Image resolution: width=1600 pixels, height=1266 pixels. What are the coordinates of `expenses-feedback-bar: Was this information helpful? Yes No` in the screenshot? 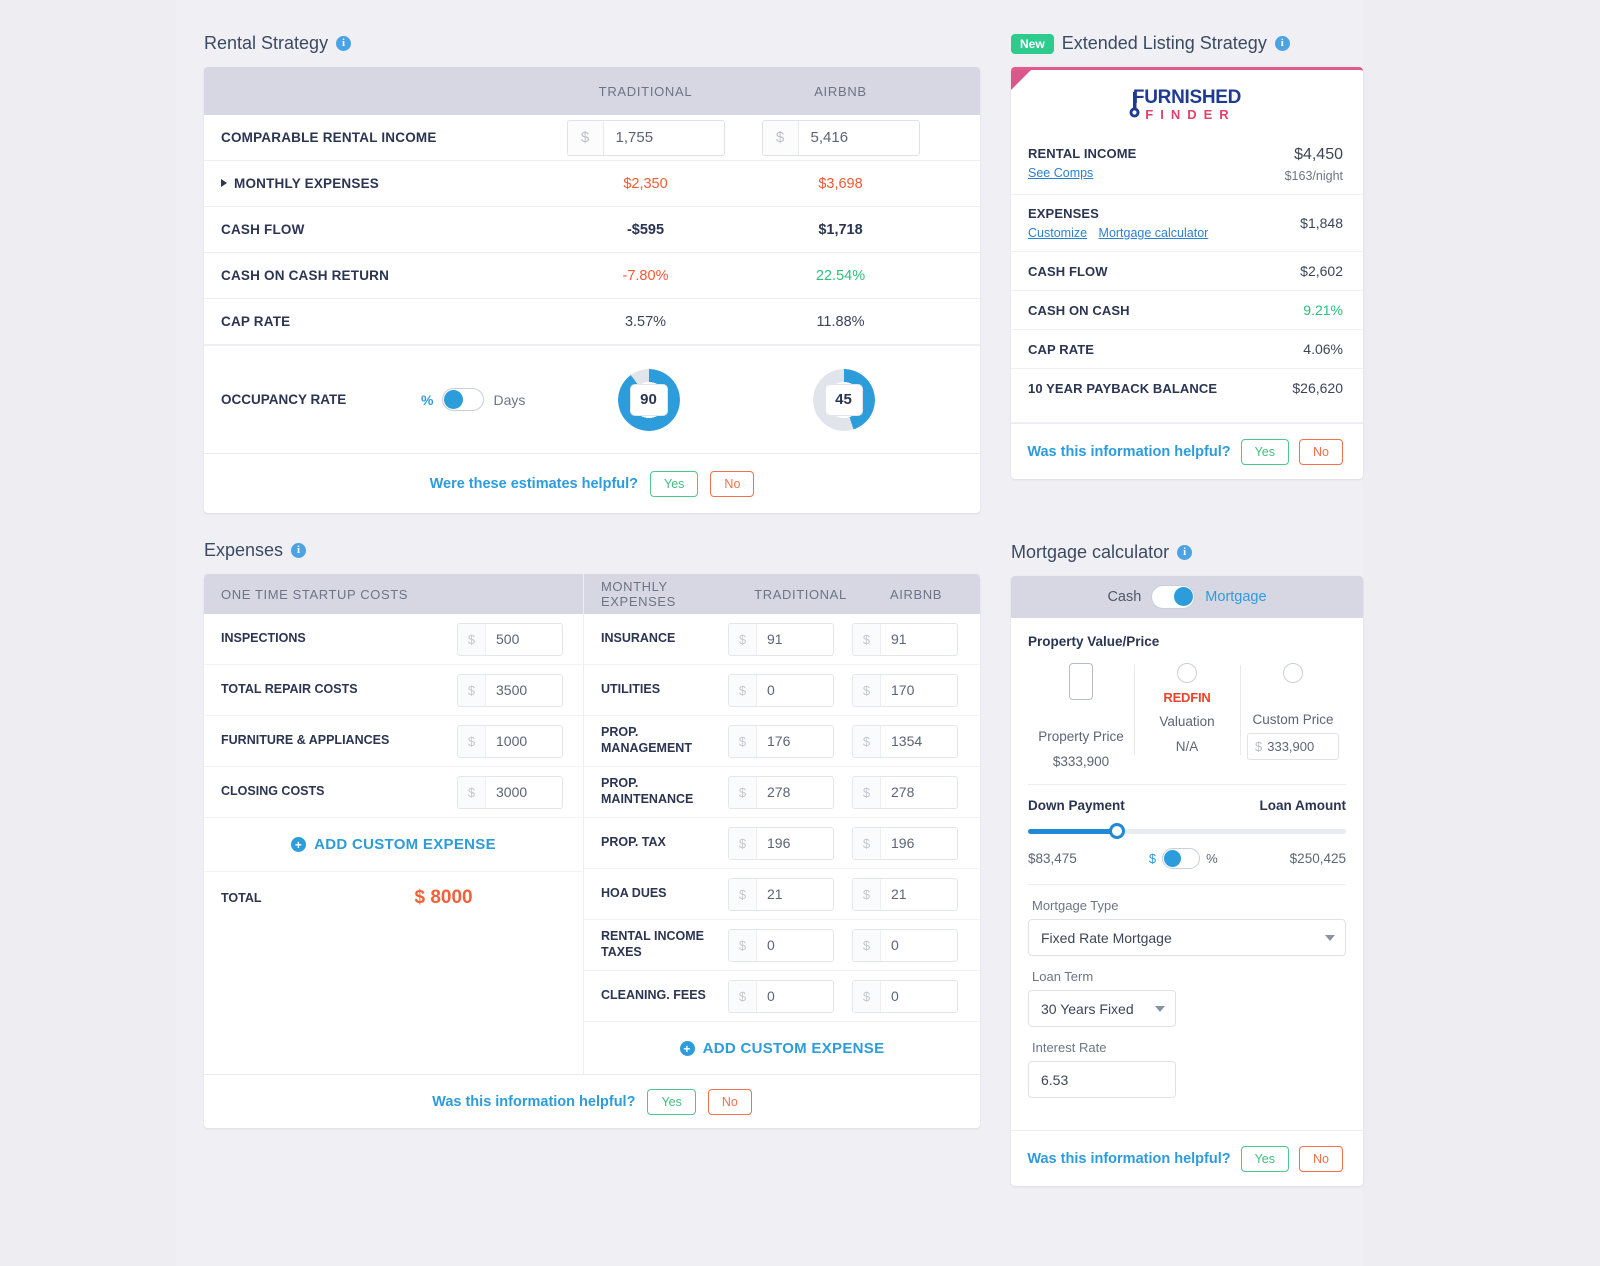 It's located at (592, 1101).